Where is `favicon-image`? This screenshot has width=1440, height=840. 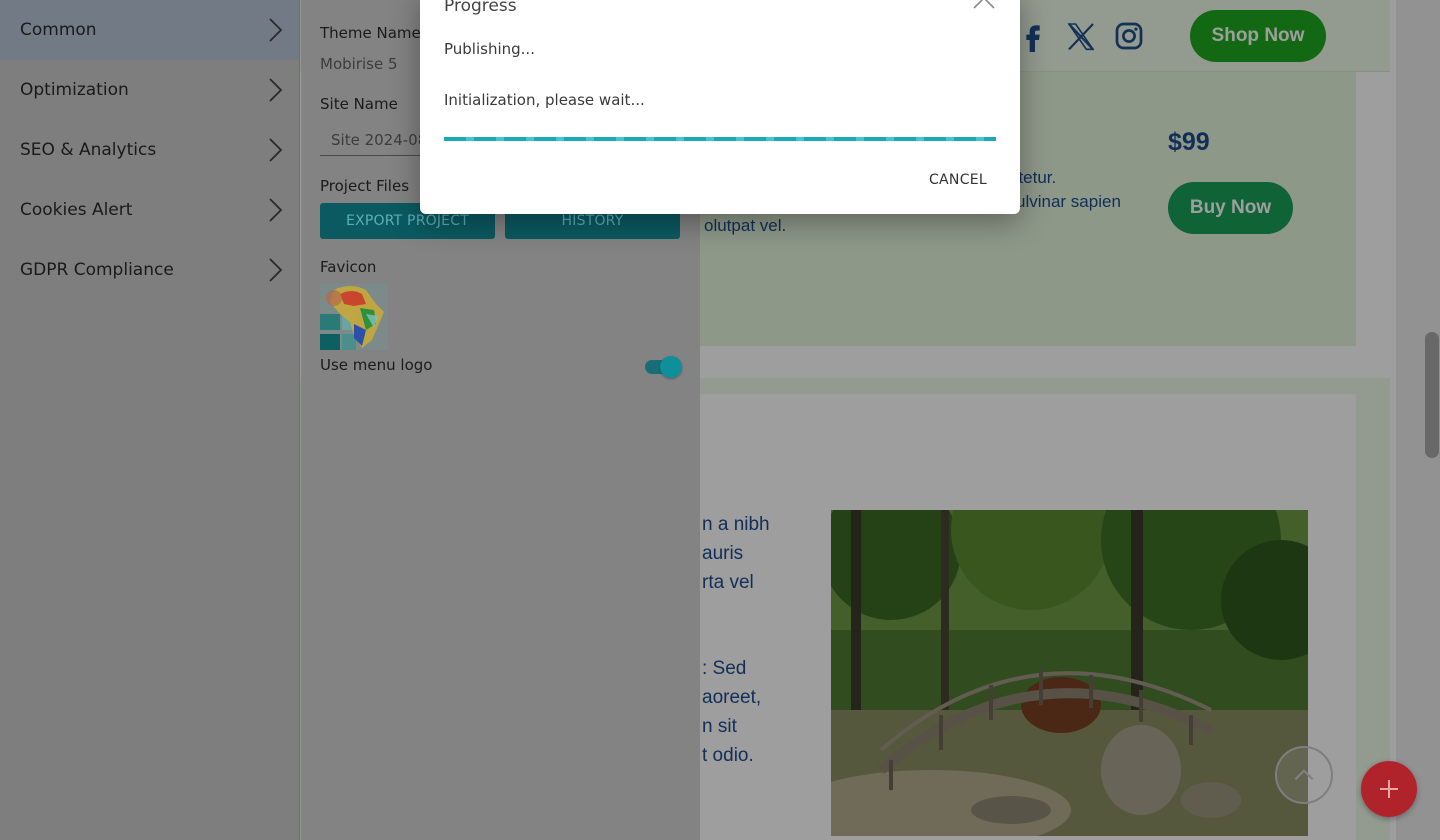 favicon-image is located at coordinates (354, 317).